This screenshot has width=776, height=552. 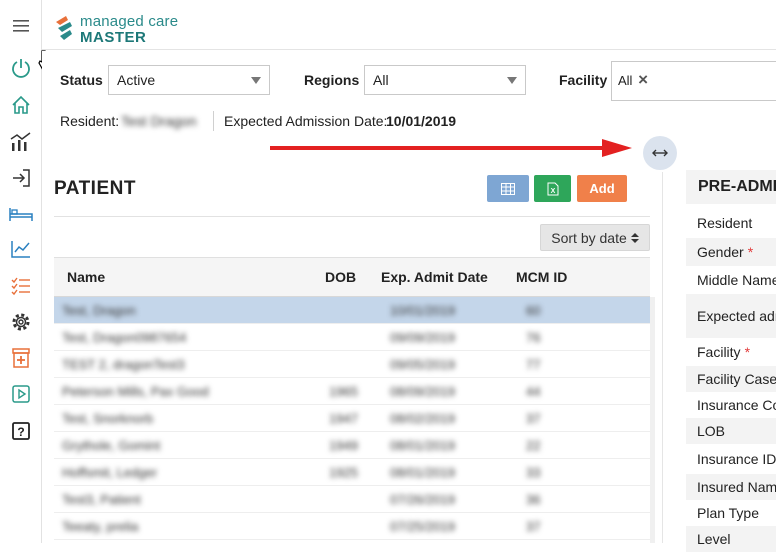 What do you see at coordinates (21, 178) in the screenshot?
I see `sign-in-icon` at bounding box center [21, 178].